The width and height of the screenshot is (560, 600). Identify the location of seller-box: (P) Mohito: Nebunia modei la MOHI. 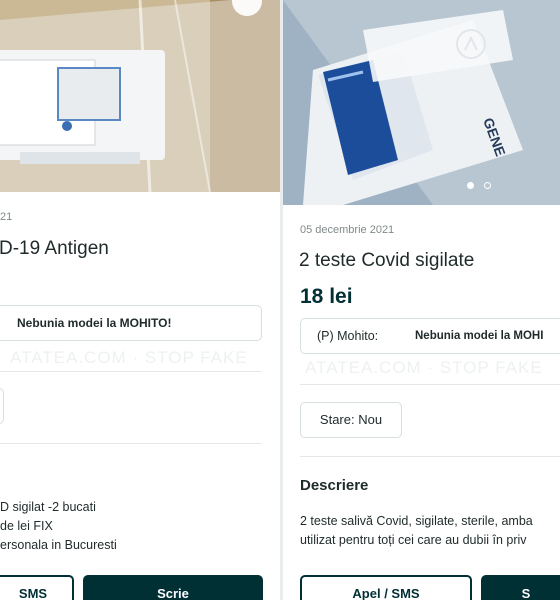
(430, 336).